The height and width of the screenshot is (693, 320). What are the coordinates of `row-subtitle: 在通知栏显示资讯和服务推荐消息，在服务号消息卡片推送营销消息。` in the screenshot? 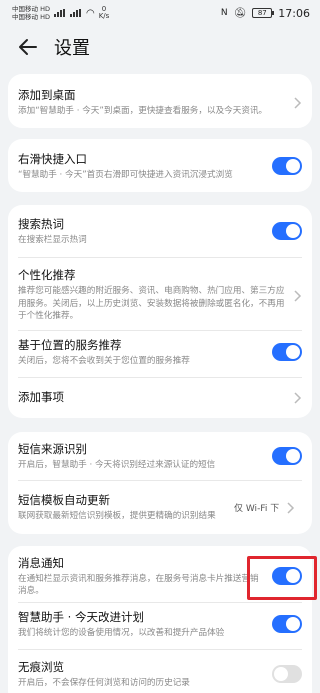 It's located at (138, 585).